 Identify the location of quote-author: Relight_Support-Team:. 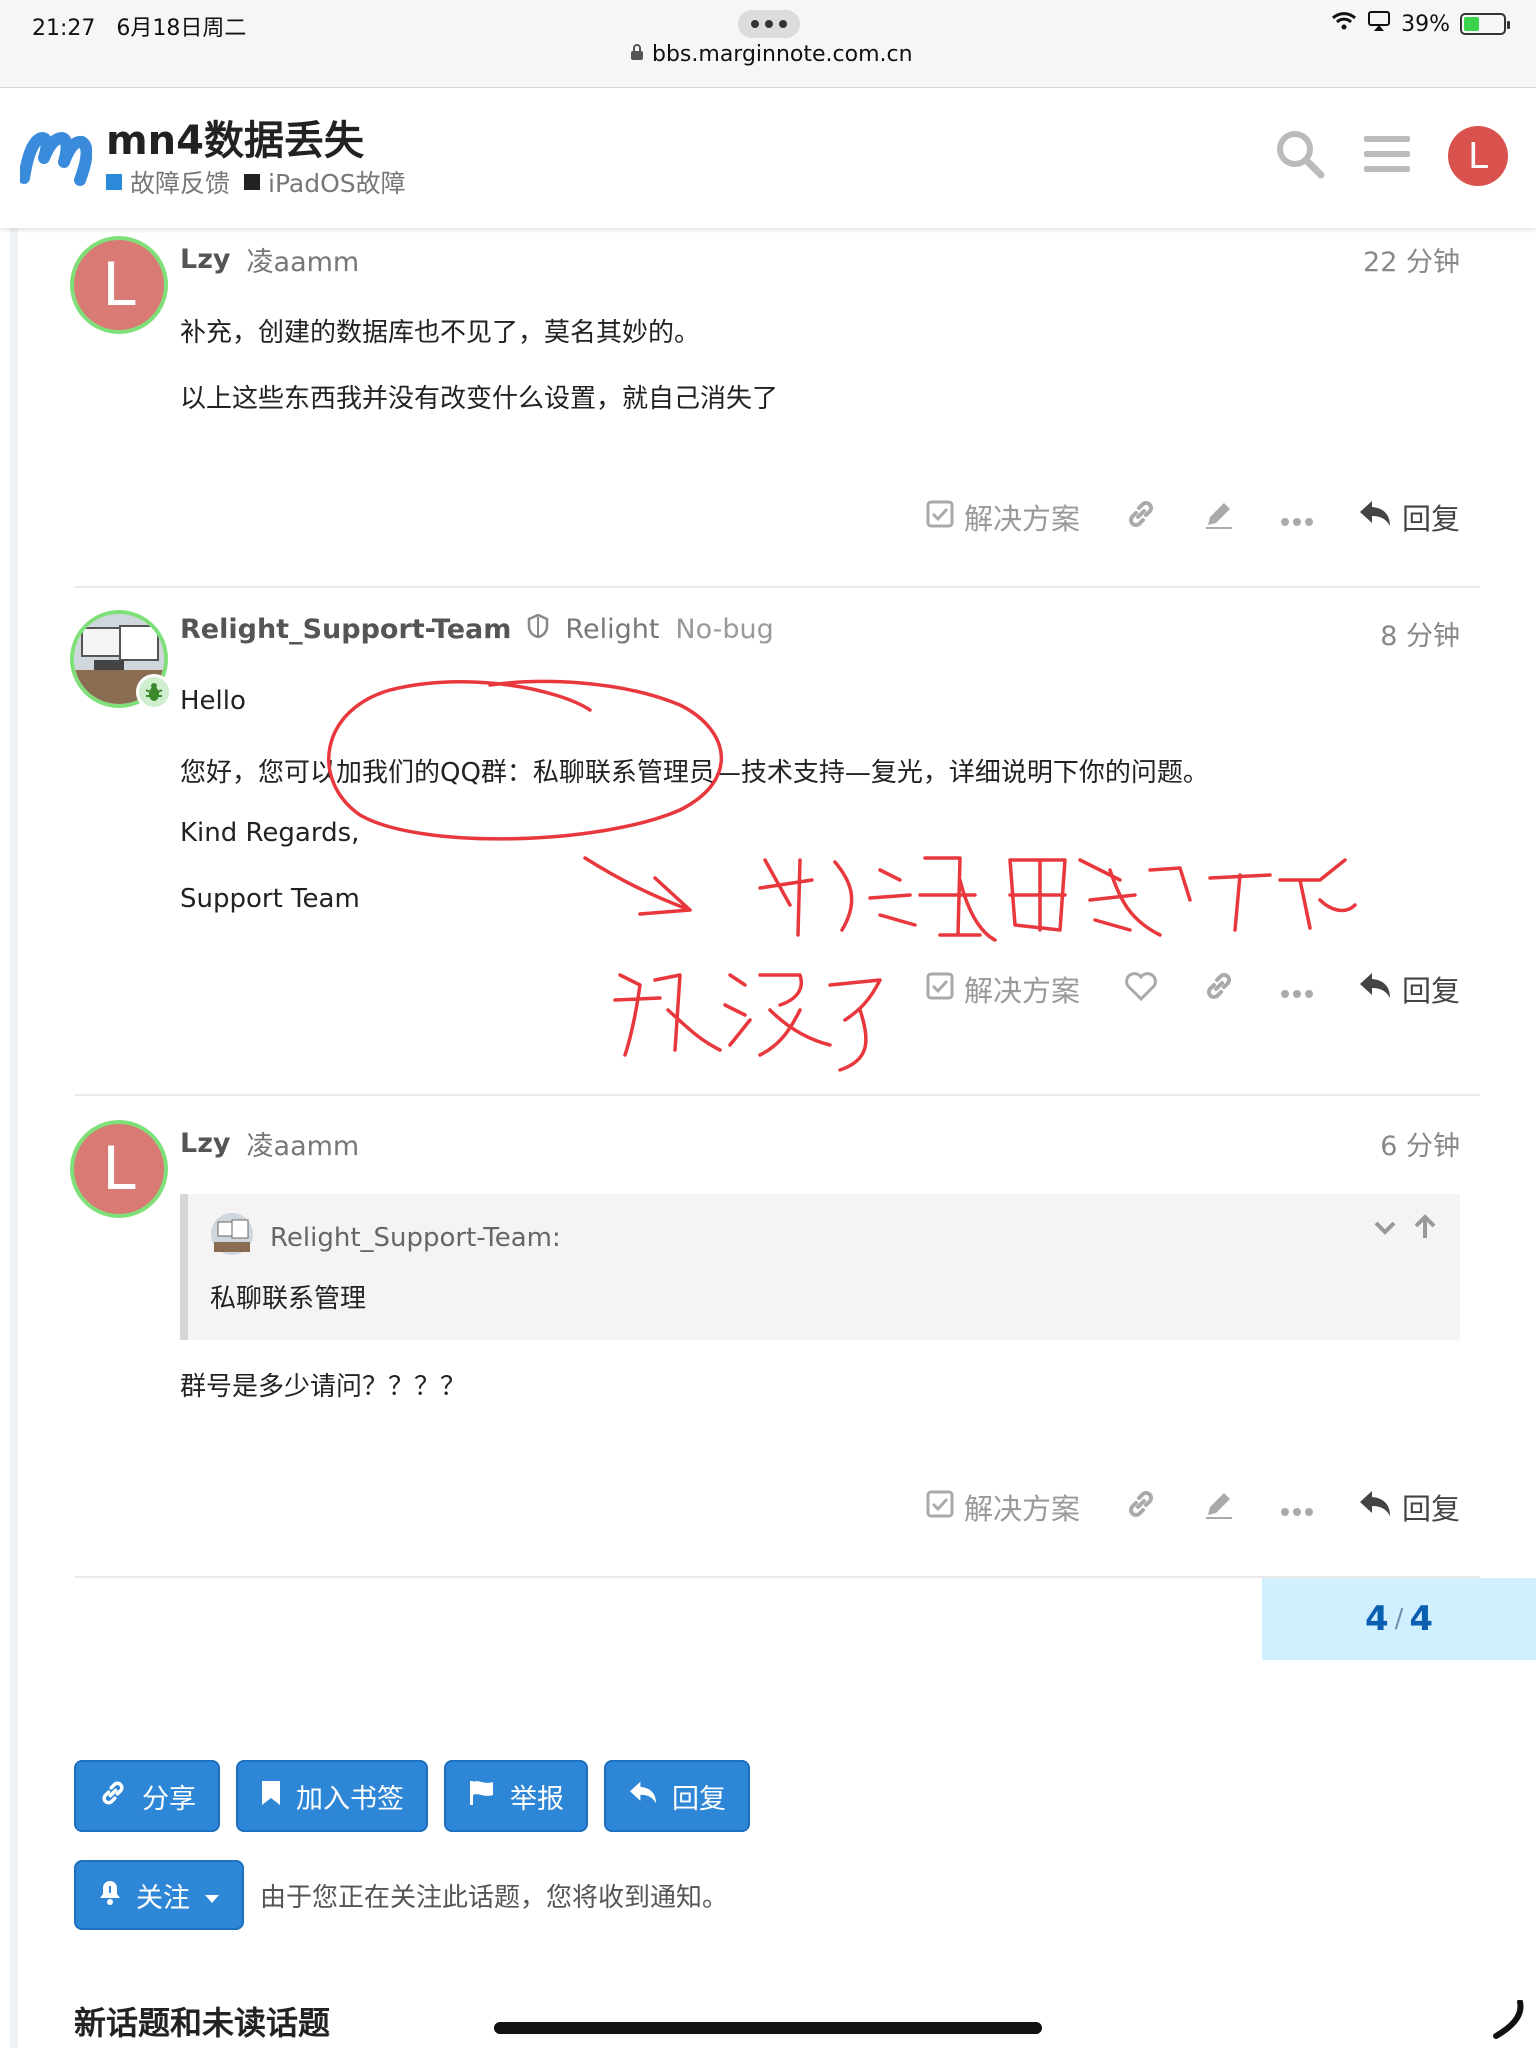
(415, 1238).